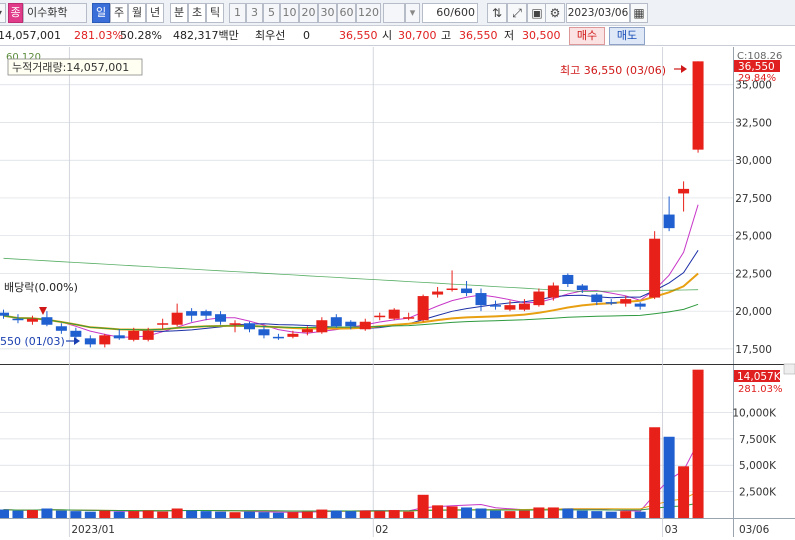  Describe the element at coordinates (155, 13) in the screenshot. I see `tab-year: 년` at that location.